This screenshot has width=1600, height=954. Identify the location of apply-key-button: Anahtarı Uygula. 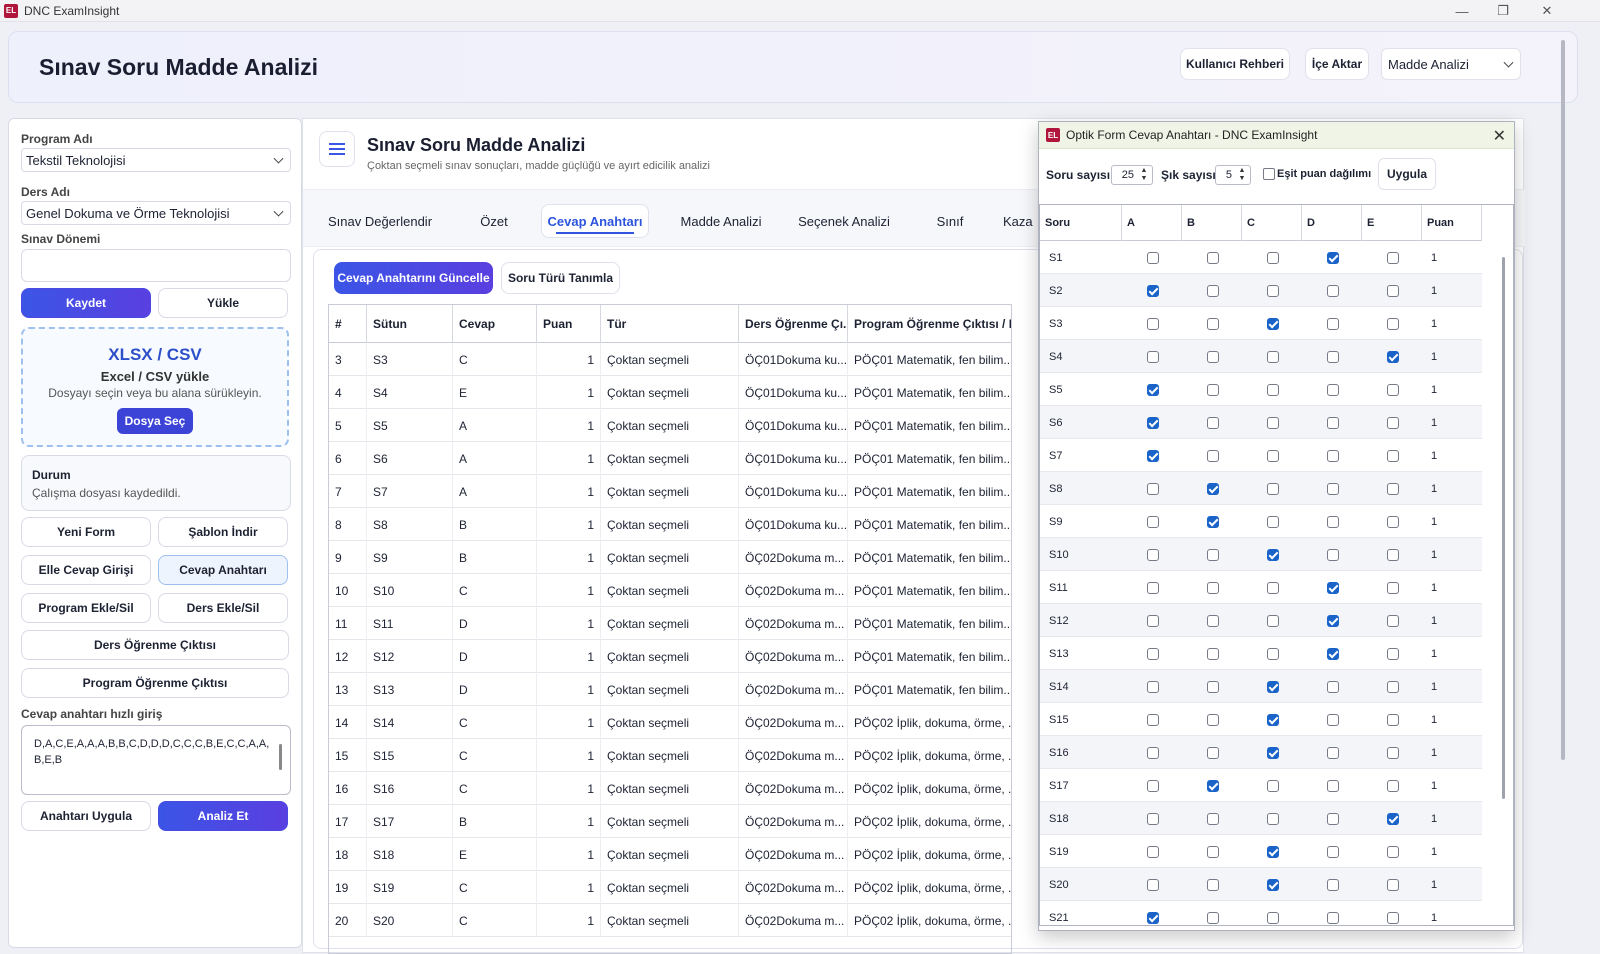
(86, 816).